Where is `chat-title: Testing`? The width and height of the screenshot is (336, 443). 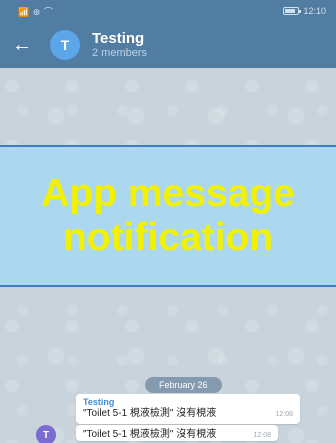
chat-title: Testing is located at coordinates (118, 38).